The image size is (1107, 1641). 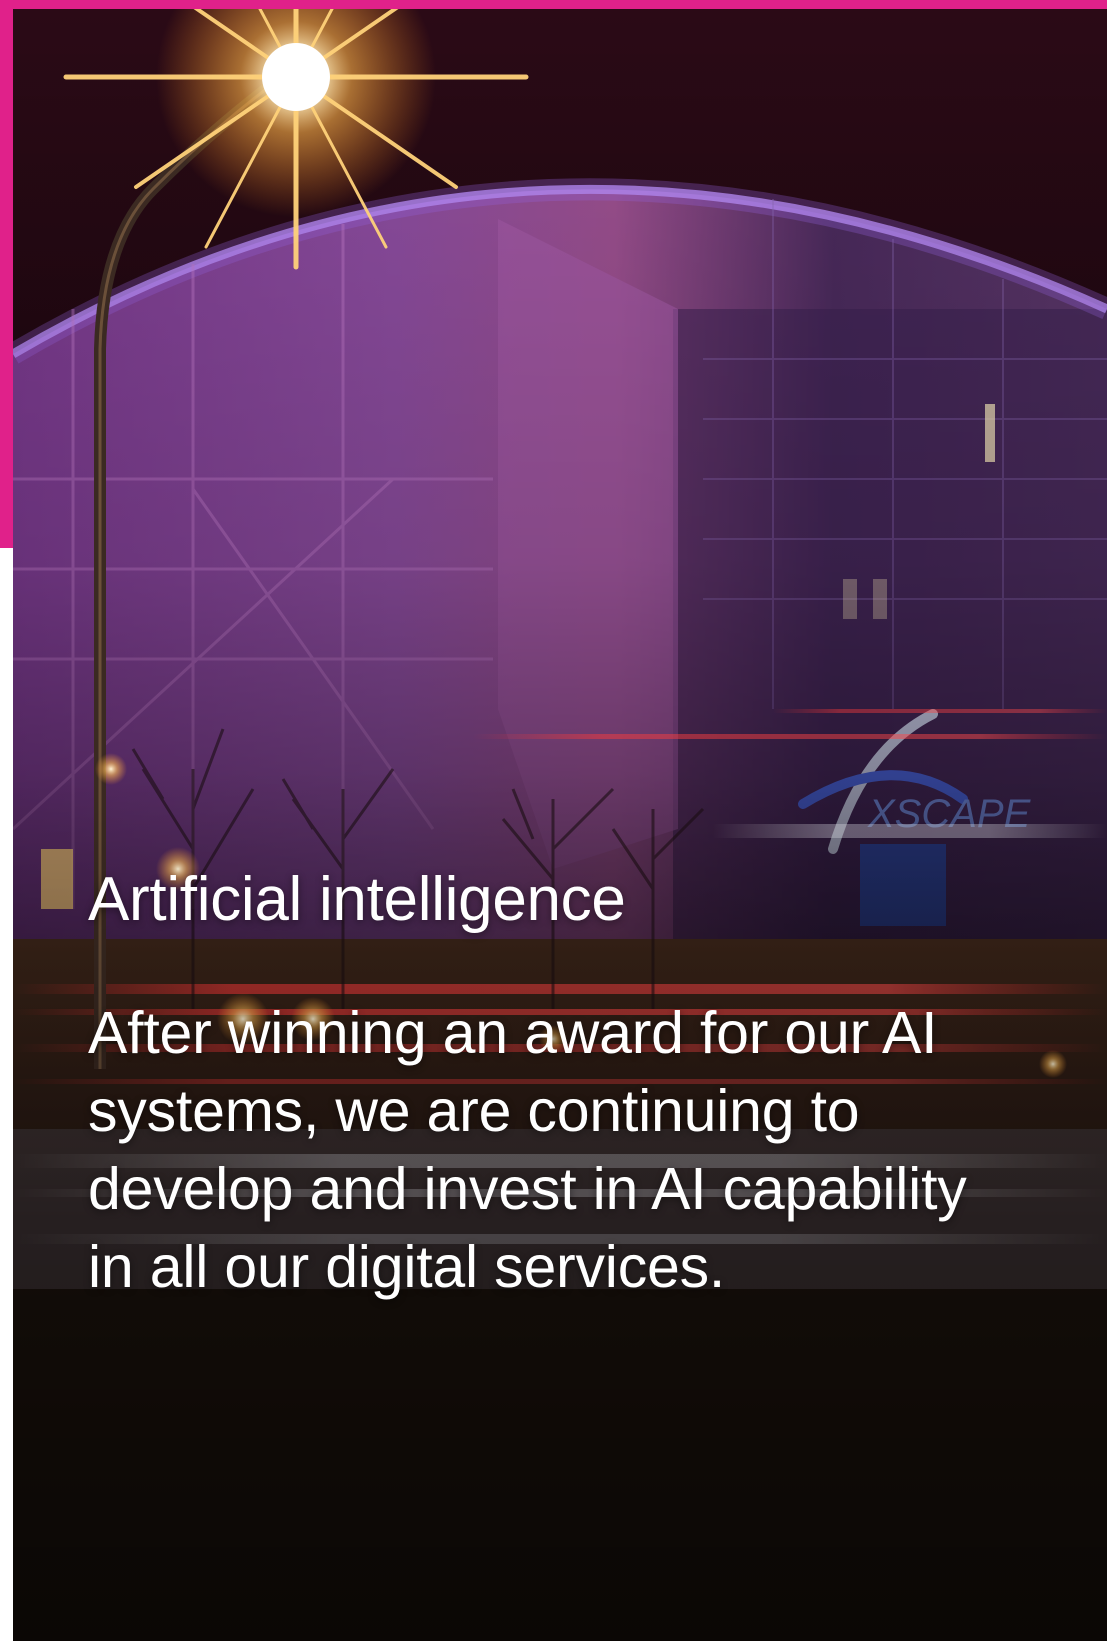 What do you see at coordinates (553, 4) in the screenshot?
I see `accent-bar-top` at bounding box center [553, 4].